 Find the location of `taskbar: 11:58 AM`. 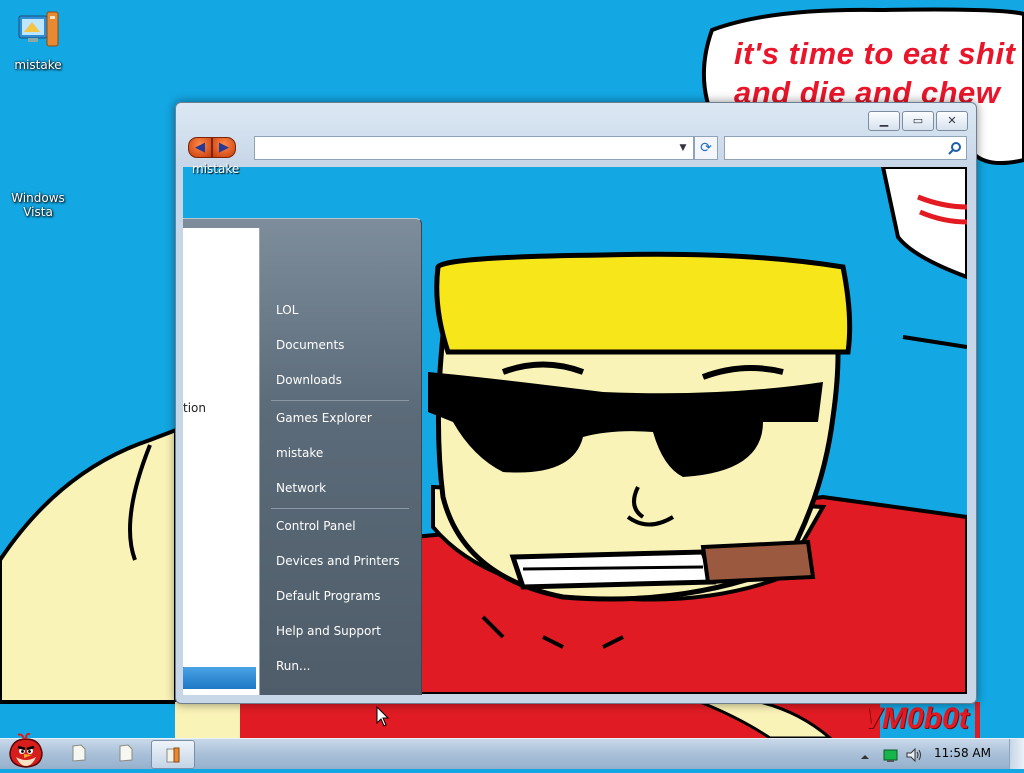

taskbar: 11:58 AM is located at coordinates (512, 751).